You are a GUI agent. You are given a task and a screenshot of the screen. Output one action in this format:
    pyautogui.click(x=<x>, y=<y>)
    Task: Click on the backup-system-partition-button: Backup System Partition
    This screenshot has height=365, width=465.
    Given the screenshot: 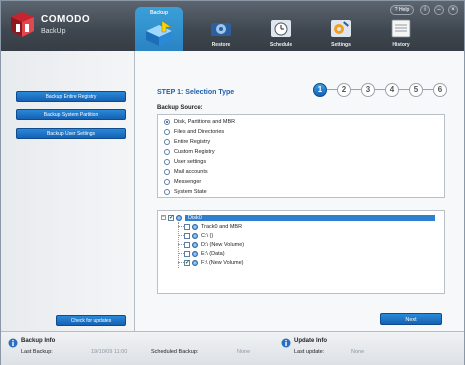 What is the action you would take?
    pyautogui.click(x=71, y=114)
    